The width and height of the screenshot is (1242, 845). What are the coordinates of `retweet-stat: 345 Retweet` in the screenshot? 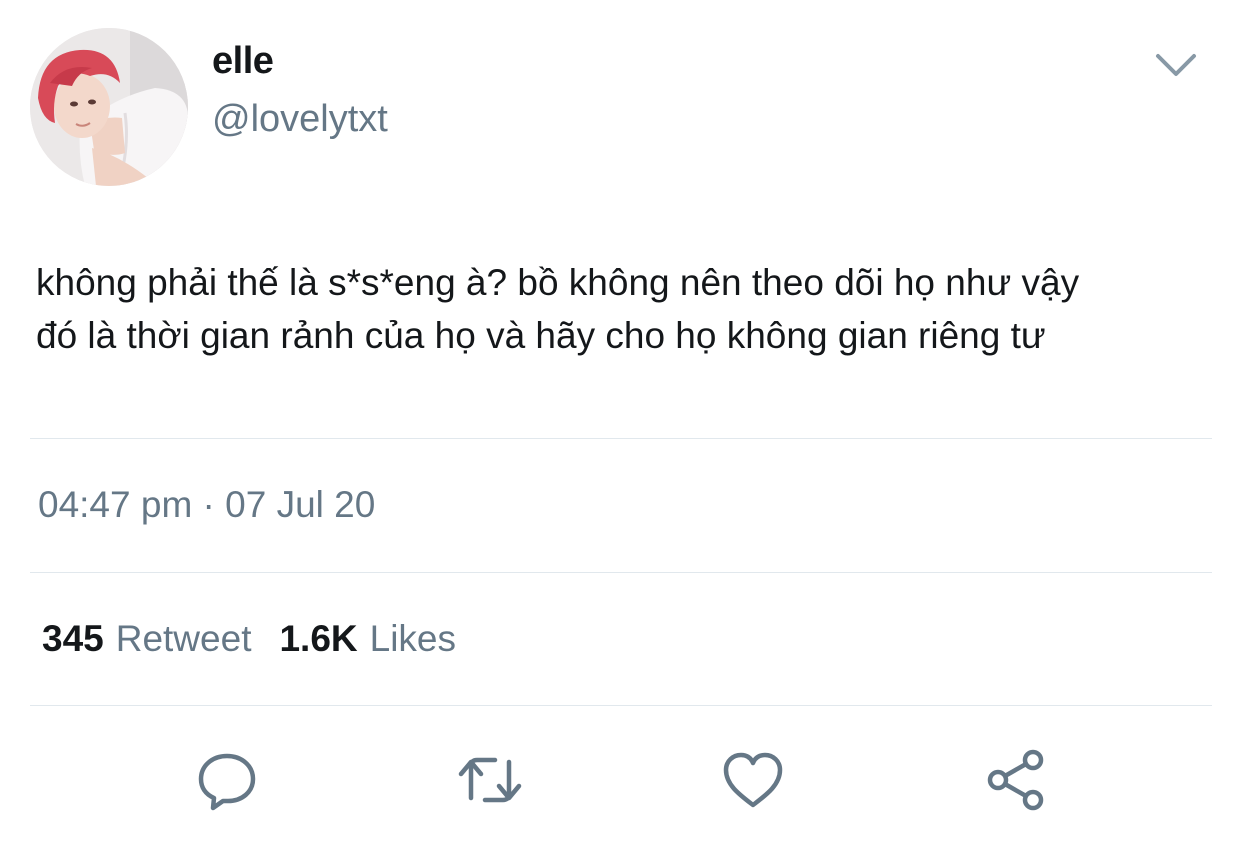 It's located at (146, 639).